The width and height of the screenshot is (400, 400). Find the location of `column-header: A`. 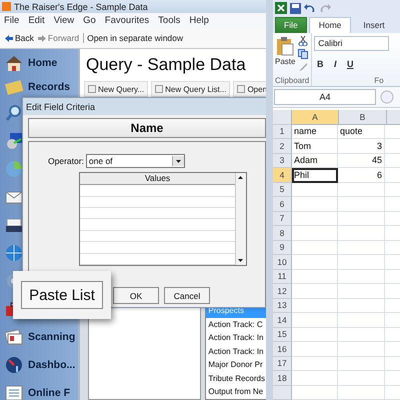

column-header: A is located at coordinates (315, 117).